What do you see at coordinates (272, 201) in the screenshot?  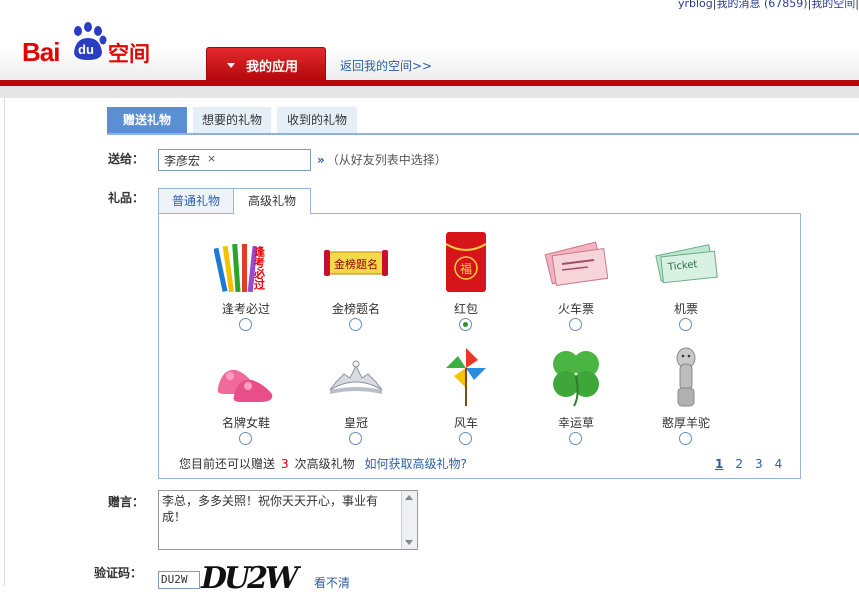 I see `tab-premium-gifts: 高级礼物` at bounding box center [272, 201].